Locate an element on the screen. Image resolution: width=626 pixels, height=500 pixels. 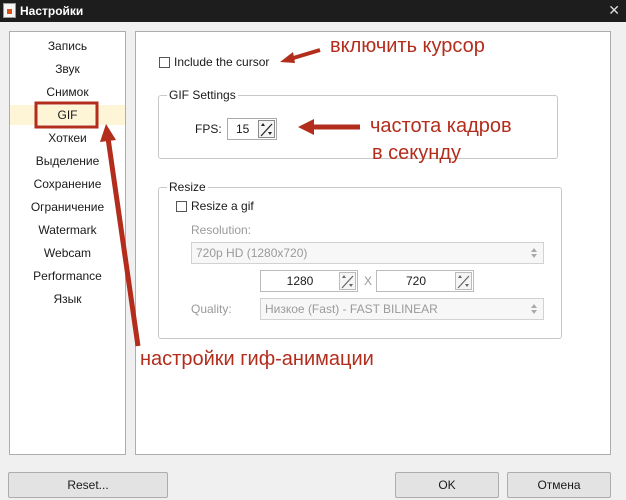
quality-label: Quality: is located at coordinates (211, 309).